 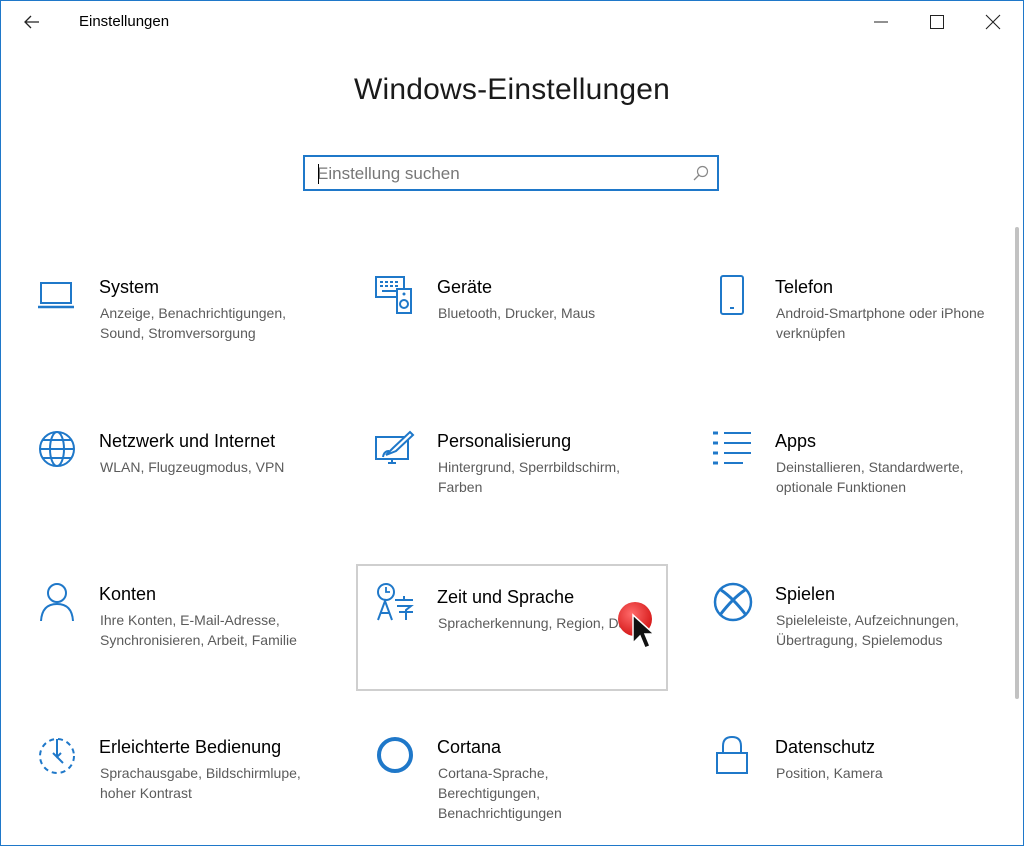 What do you see at coordinates (465, 287) in the screenshot?
I see `tile-title: Geräte` at bounding box center [465, 287].